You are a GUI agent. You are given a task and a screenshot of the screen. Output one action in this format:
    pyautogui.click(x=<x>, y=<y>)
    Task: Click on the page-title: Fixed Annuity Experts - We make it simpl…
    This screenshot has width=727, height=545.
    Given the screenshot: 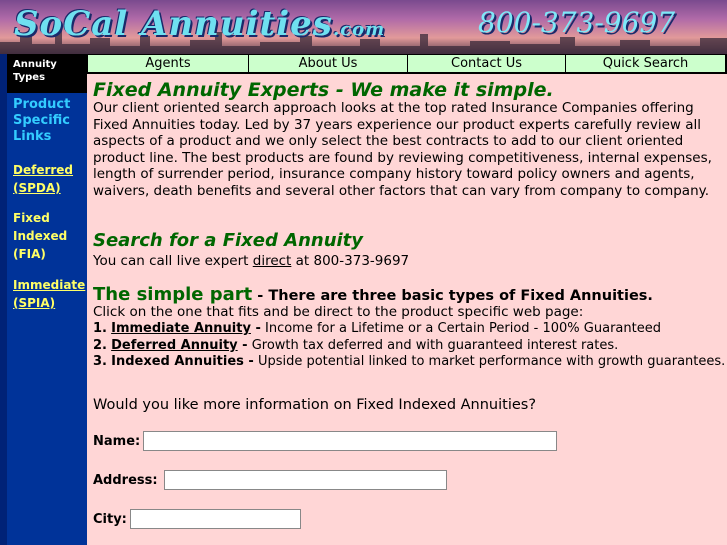 What is the action you would take?
    pyautogui.click(x=323, y=90)
    